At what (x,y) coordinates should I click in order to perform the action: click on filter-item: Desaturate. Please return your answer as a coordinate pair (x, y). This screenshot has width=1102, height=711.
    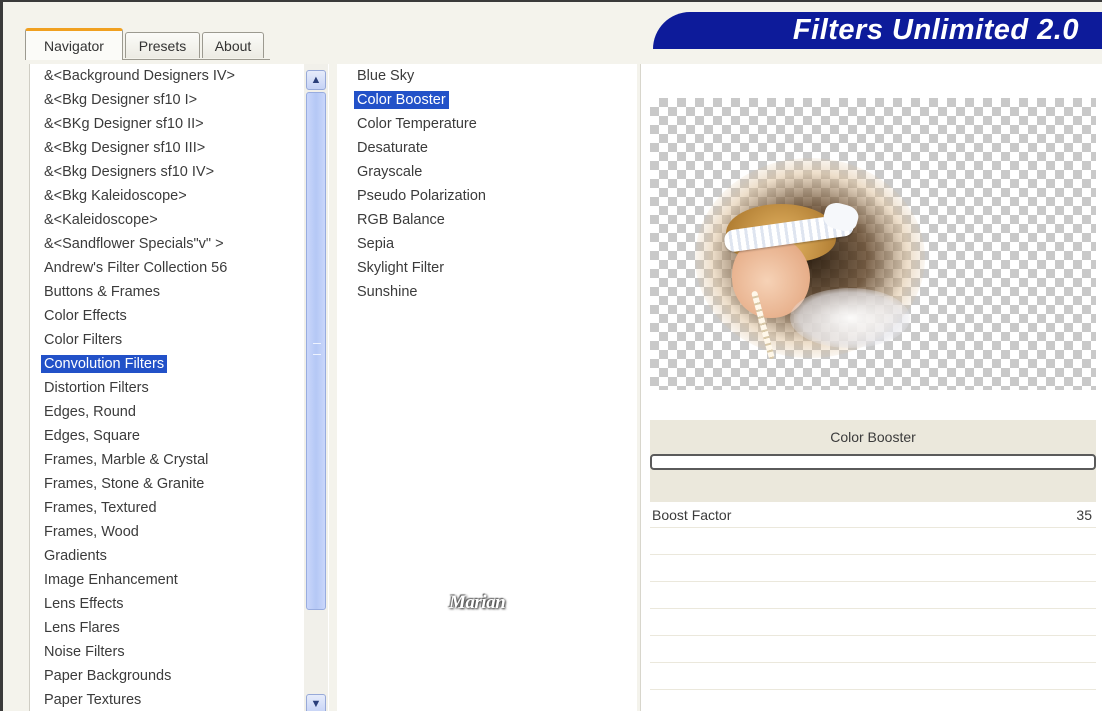
    Looking at the image, I should click on (487, 148).